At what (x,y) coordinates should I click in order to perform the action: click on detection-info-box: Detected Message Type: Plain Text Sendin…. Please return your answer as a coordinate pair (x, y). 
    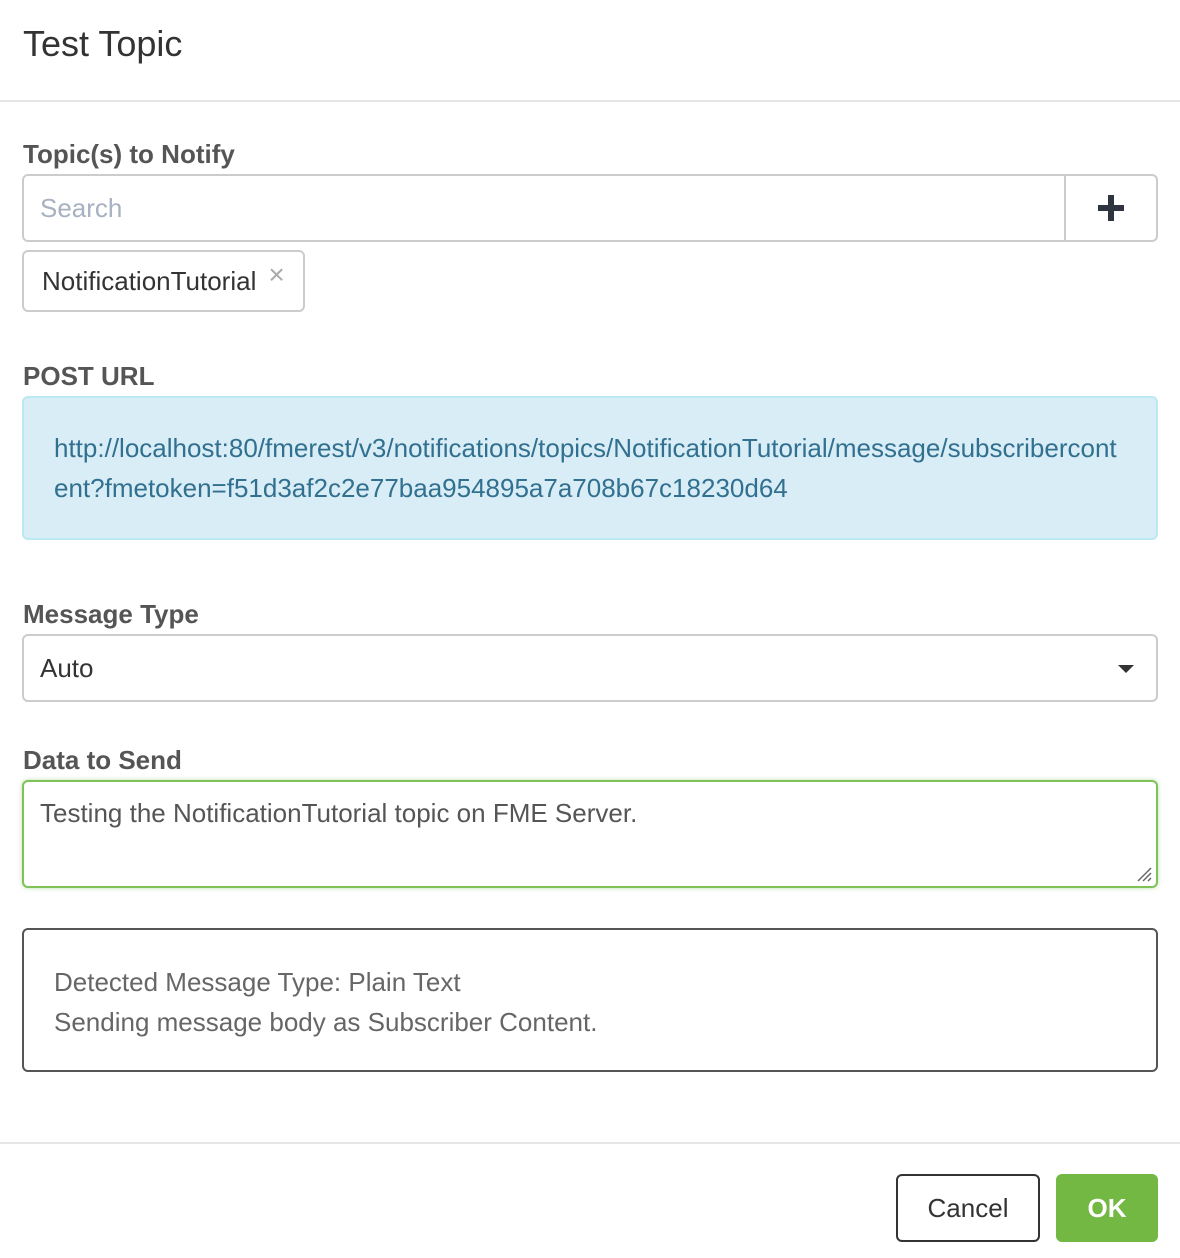
    Looking at the image, I should click on (590, 1000).